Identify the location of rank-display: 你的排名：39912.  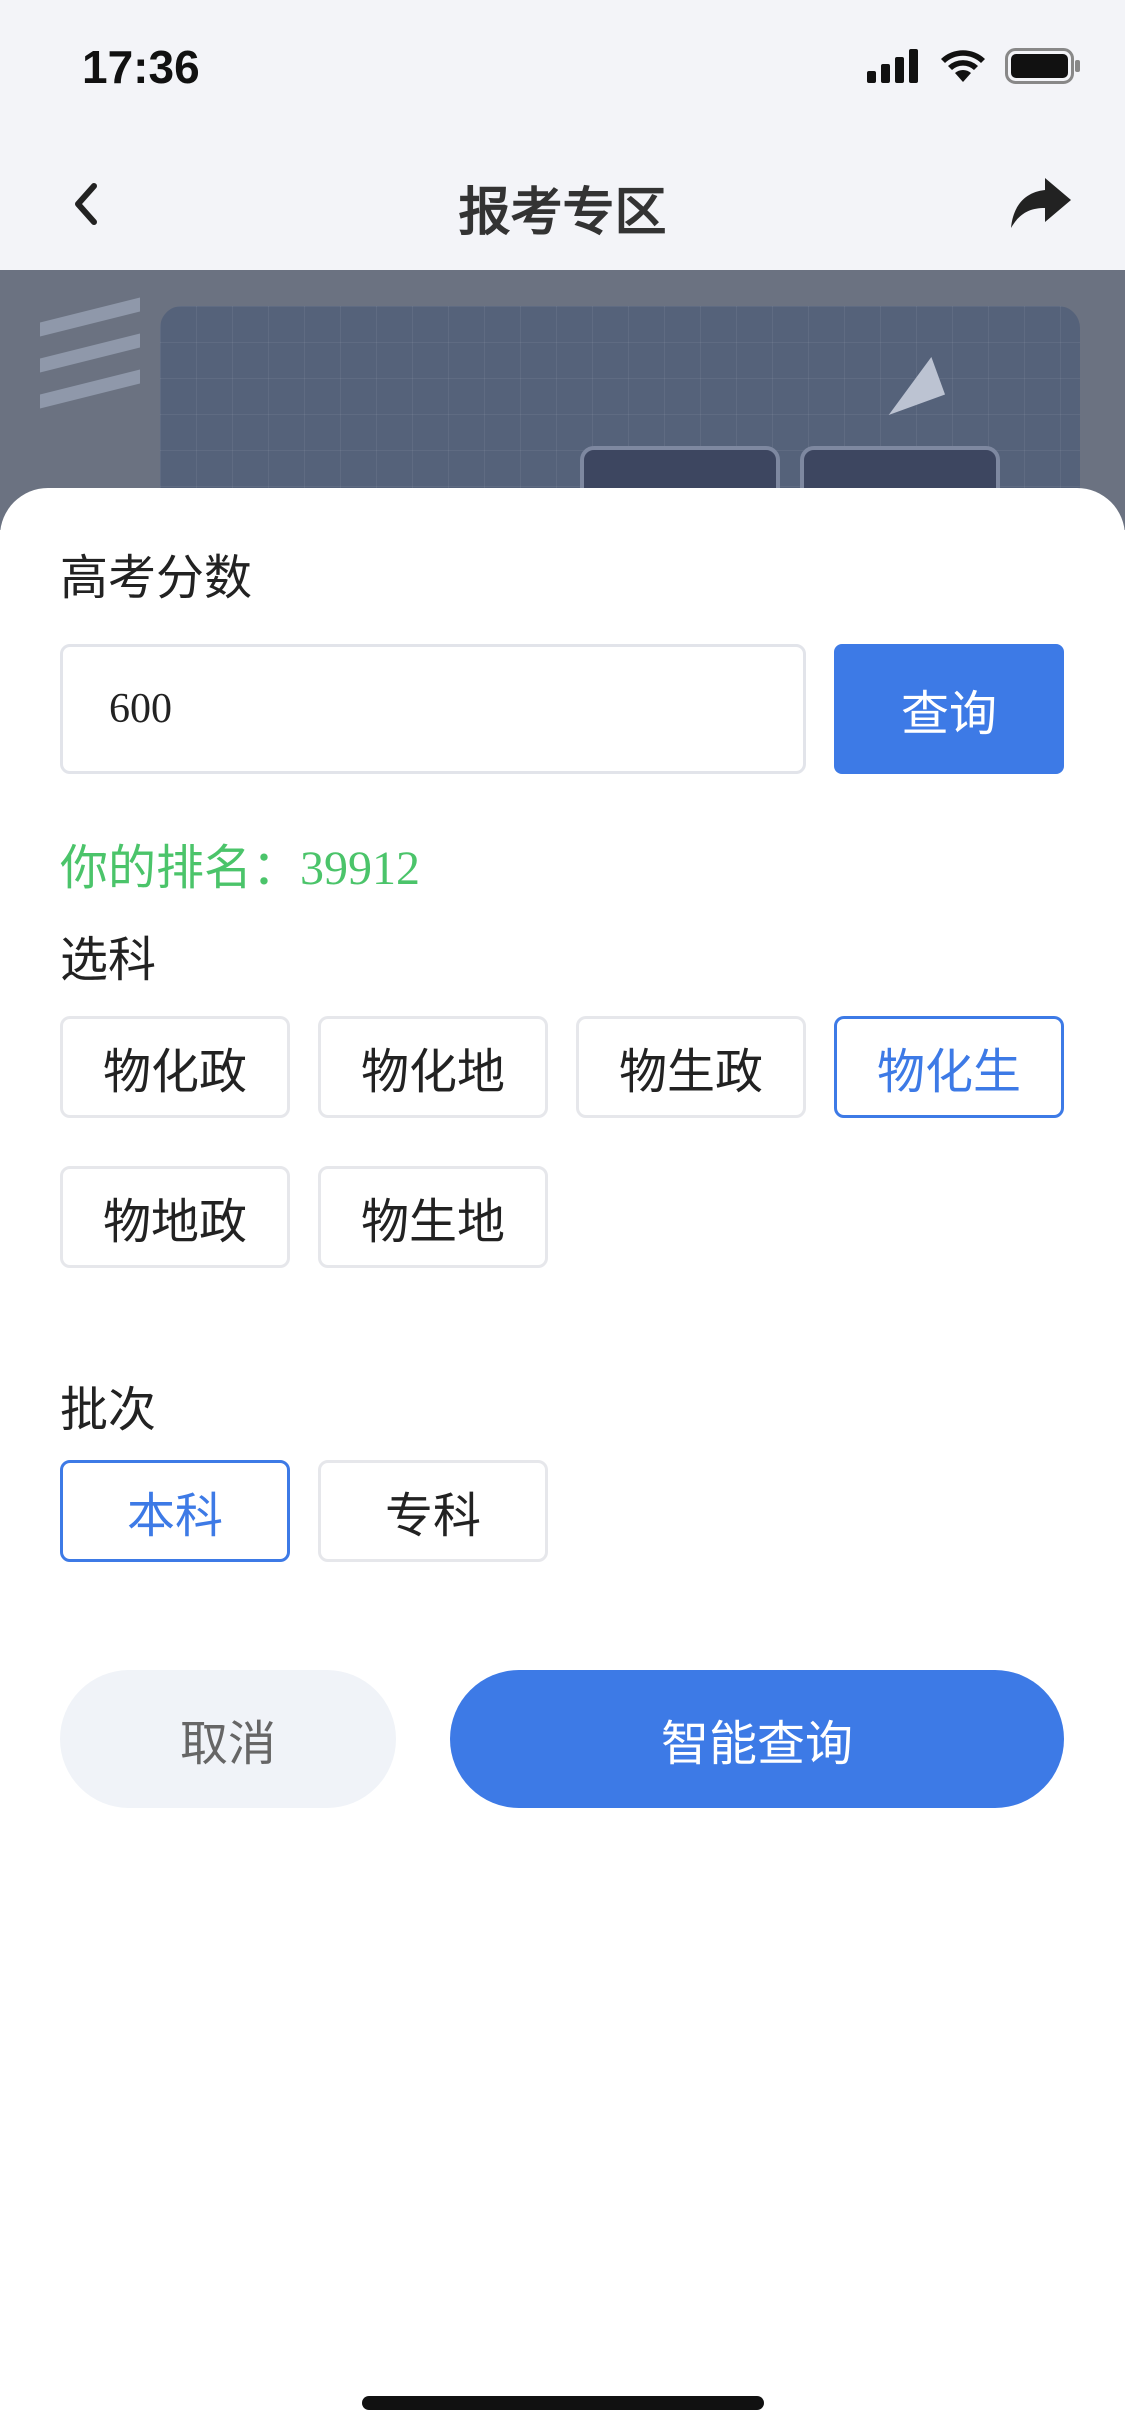
(240, 863).